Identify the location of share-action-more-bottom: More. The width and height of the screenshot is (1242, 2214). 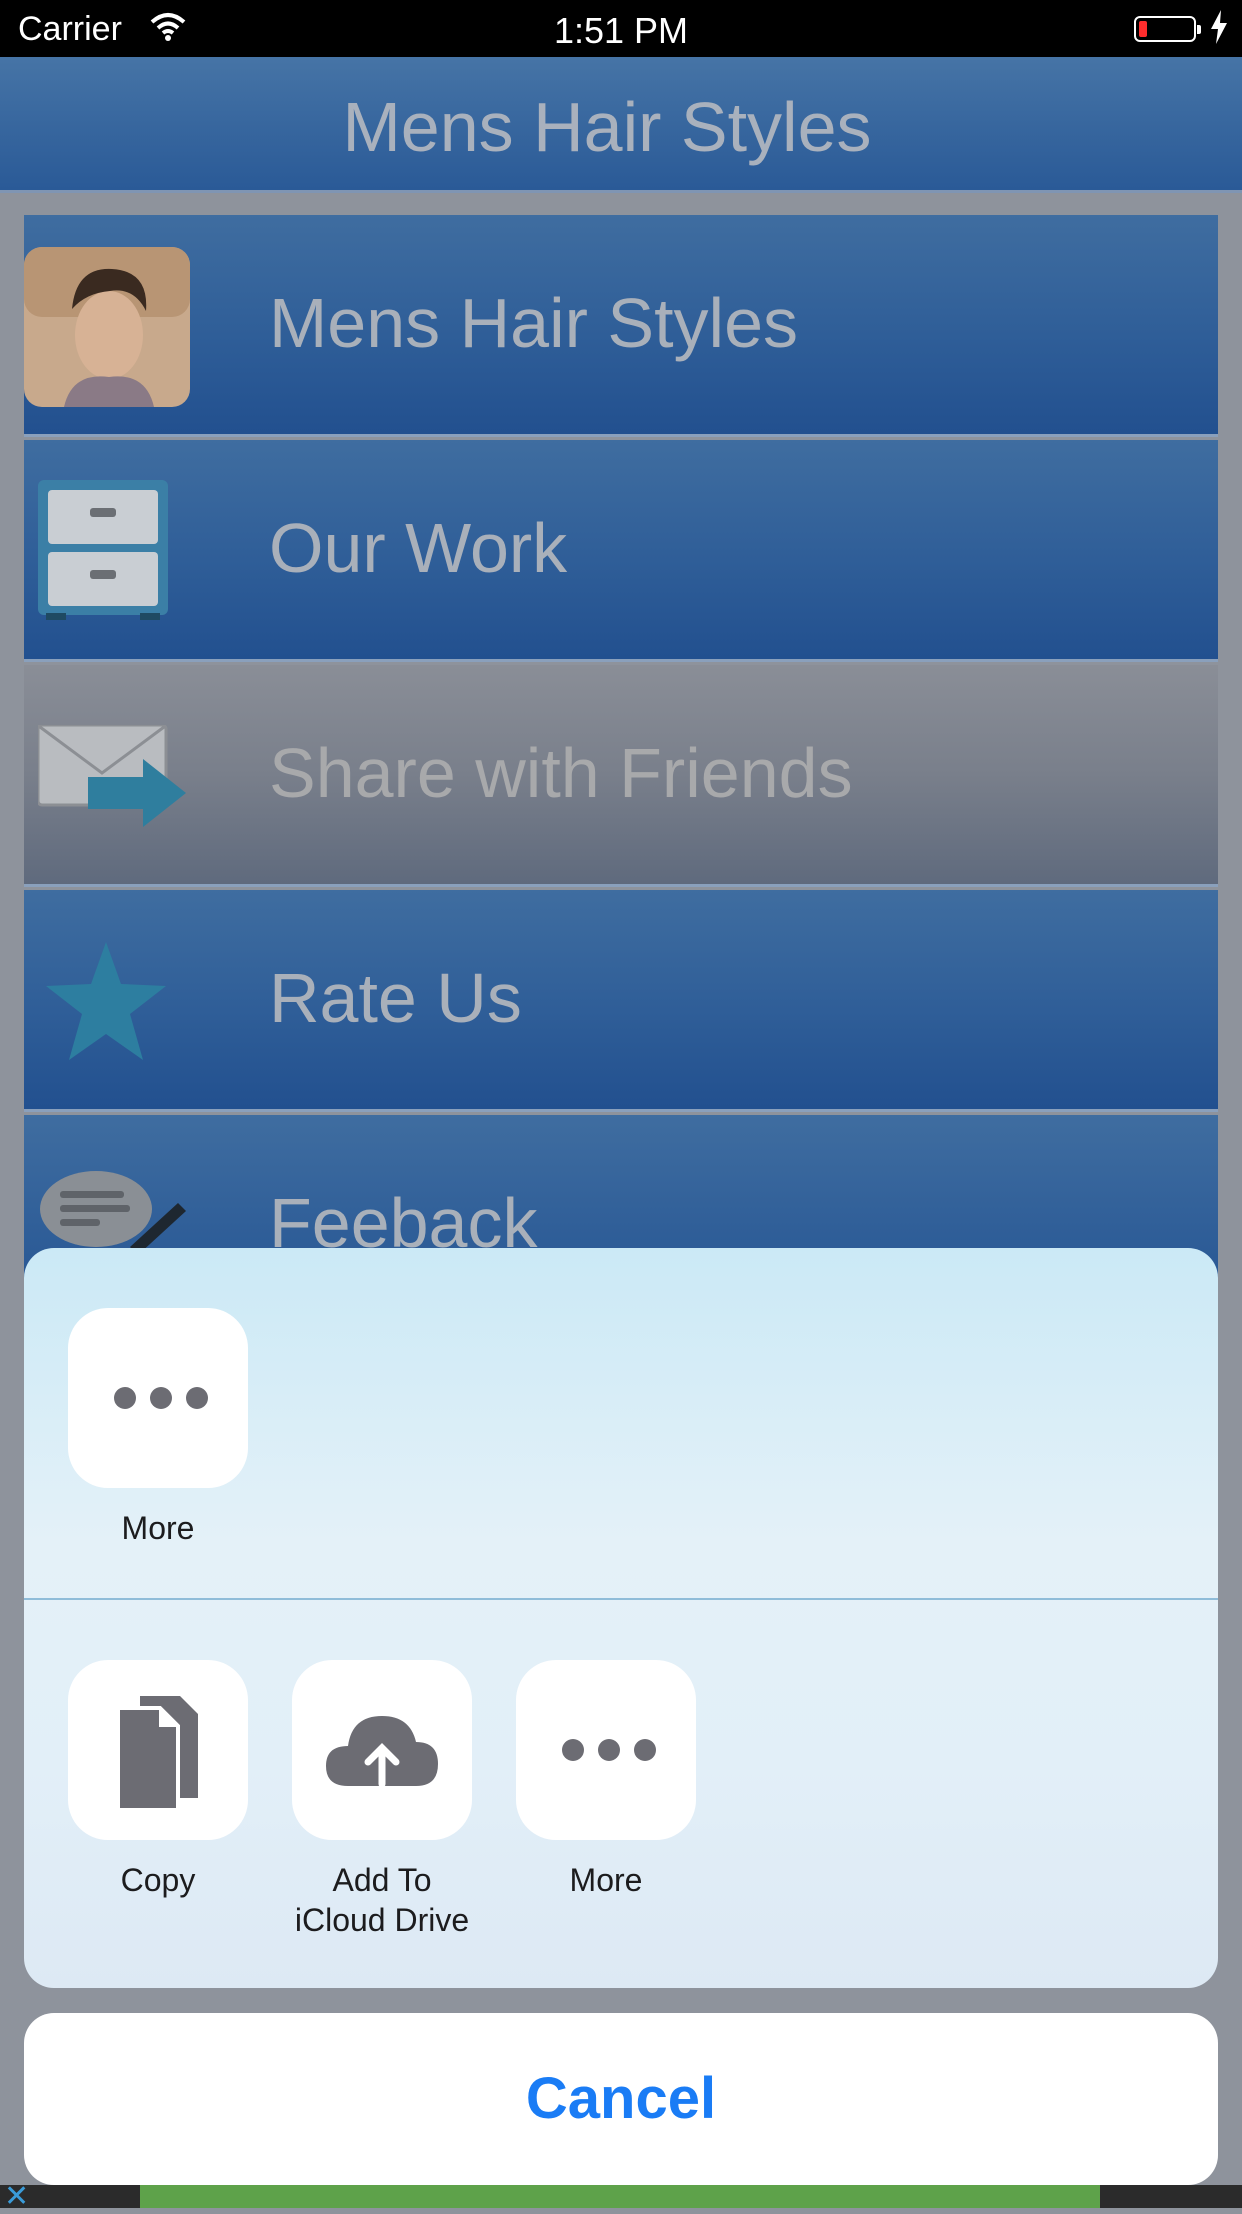
(606, 1780).